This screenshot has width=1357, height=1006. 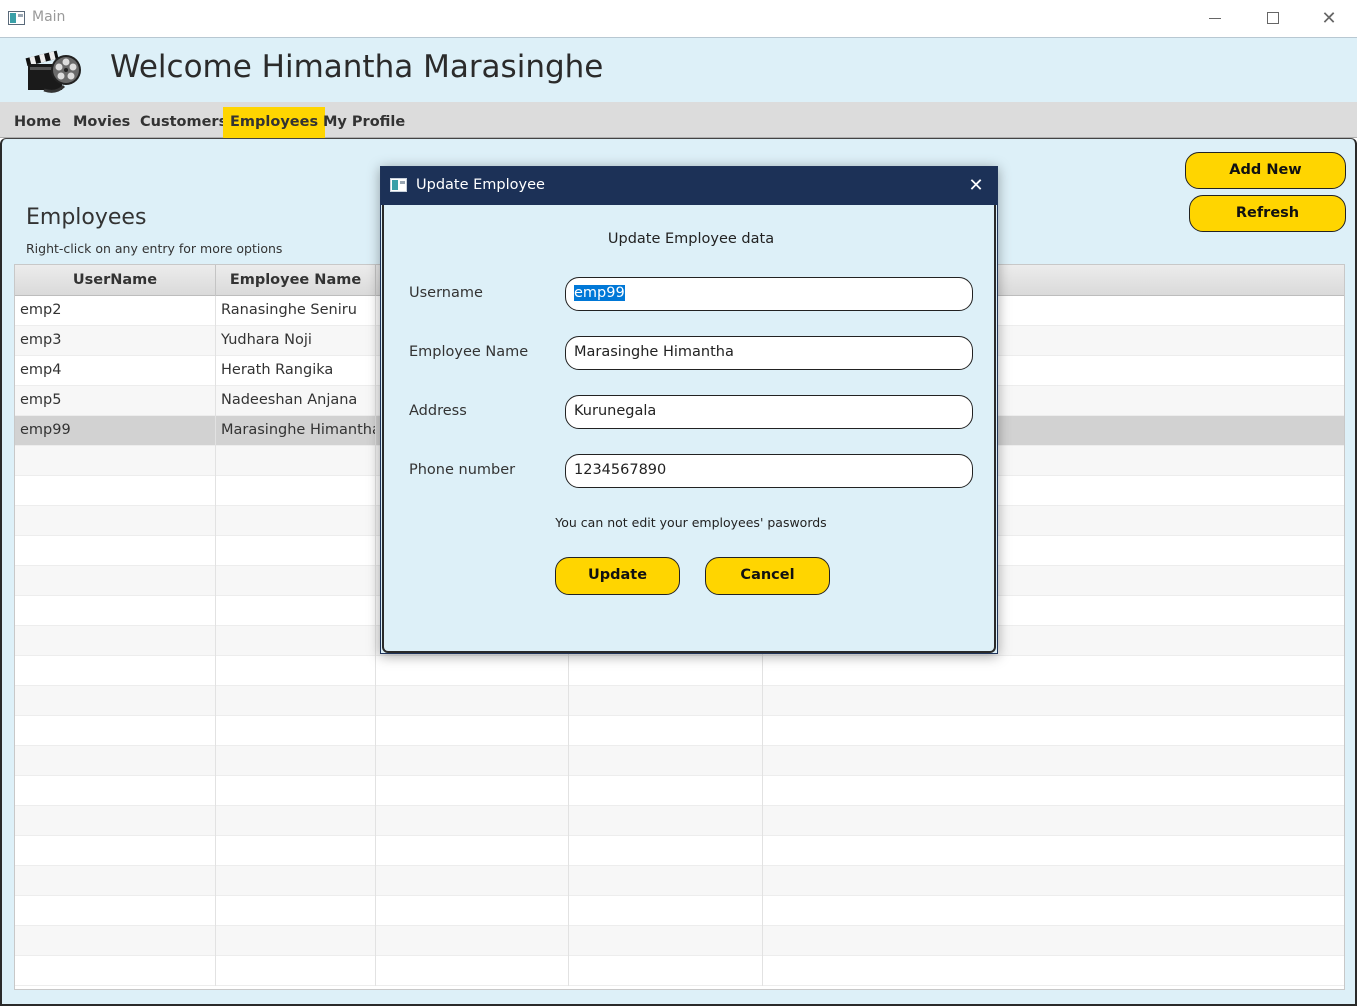 I want to click on table-cell: Yudhara Noji, so click(x=296, y=341).